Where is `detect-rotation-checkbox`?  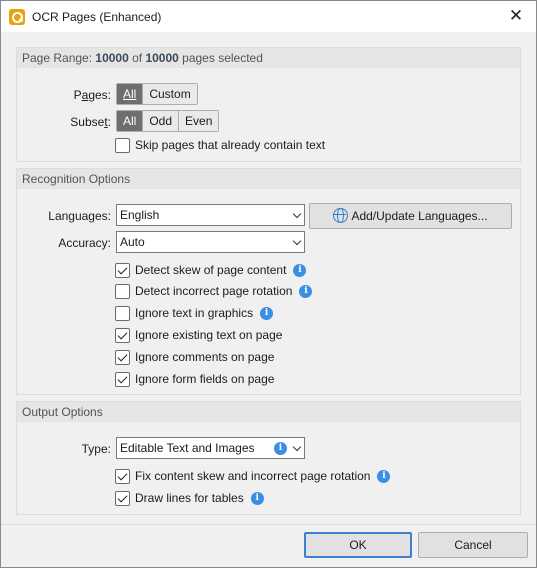
detect-rotation-checkbox is located at coordinates (122, 291).